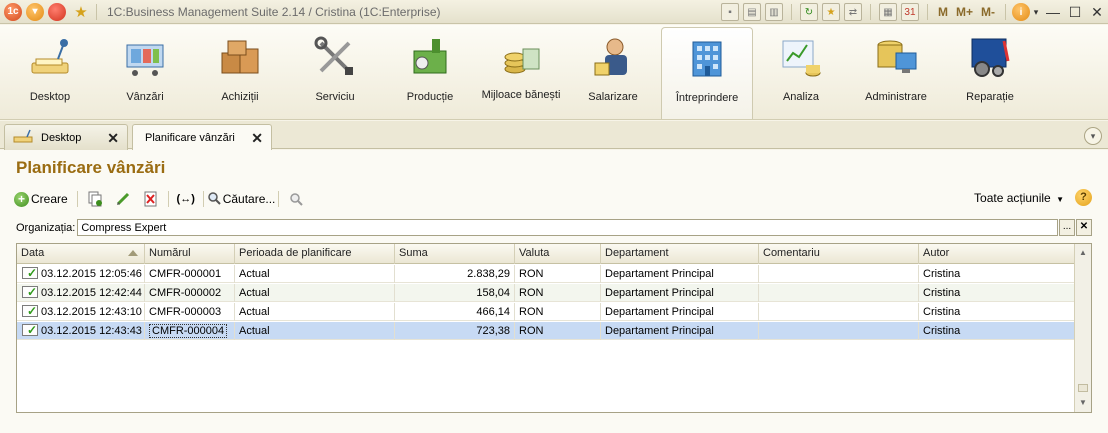  Describe the element at coordinates (613, 73) in the screenshot. I see `section-payroll: Salarizare` at that location.